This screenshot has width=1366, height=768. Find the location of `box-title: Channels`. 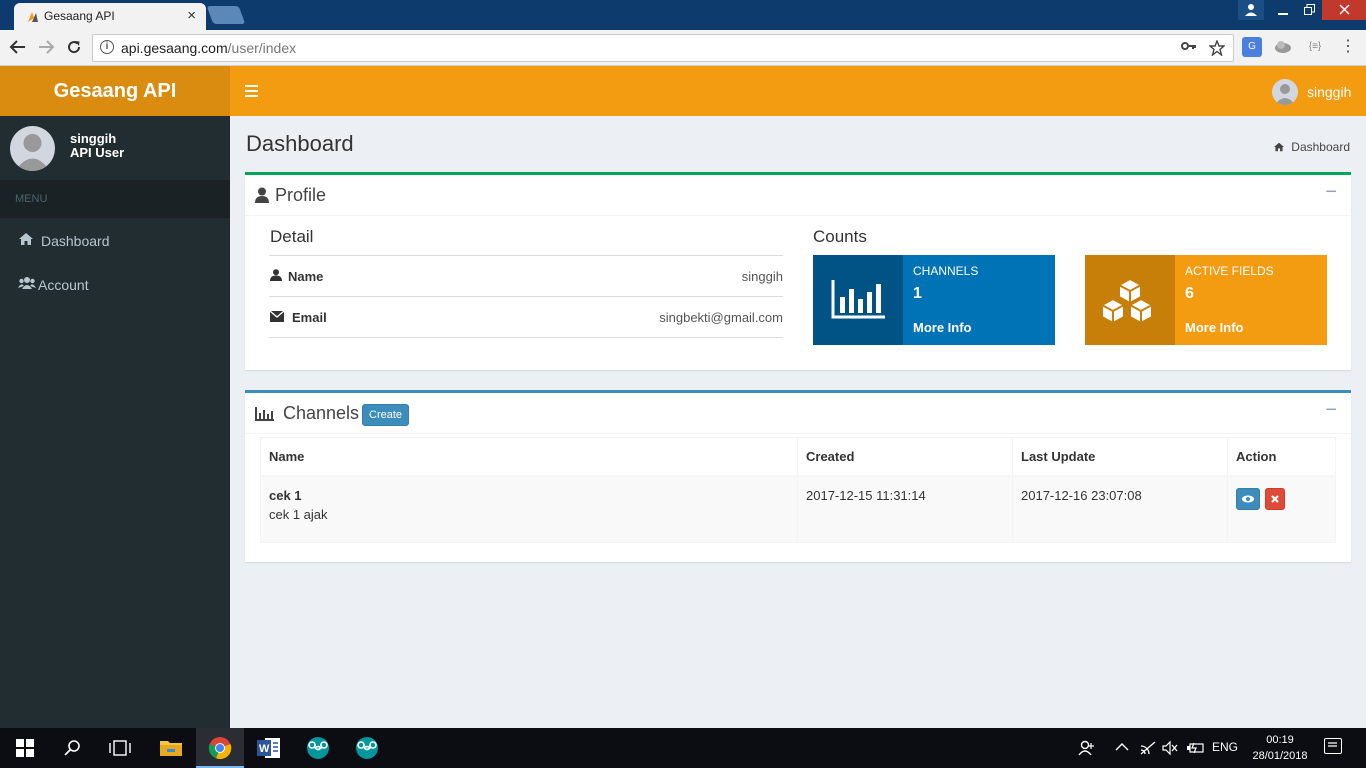

box-title: Channels is located at coordinates (321, 413).